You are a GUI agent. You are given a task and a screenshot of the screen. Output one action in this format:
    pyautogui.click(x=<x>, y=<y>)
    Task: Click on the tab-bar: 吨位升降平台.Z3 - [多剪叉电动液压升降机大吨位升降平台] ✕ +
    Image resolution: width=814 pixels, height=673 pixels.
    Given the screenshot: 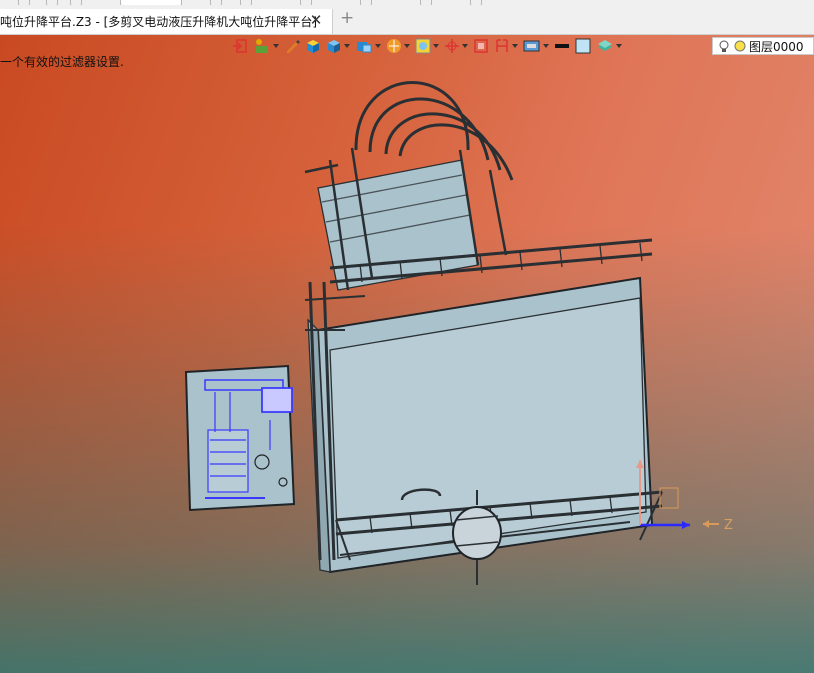 What is the action you would take?
    pyautogui.click(x=407, y=17)
    